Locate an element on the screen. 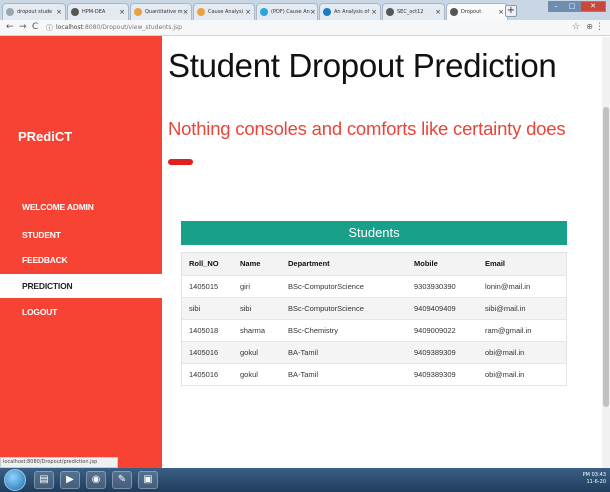  sidebar-item-student: STUDENT is located at coordinates (81, 235).